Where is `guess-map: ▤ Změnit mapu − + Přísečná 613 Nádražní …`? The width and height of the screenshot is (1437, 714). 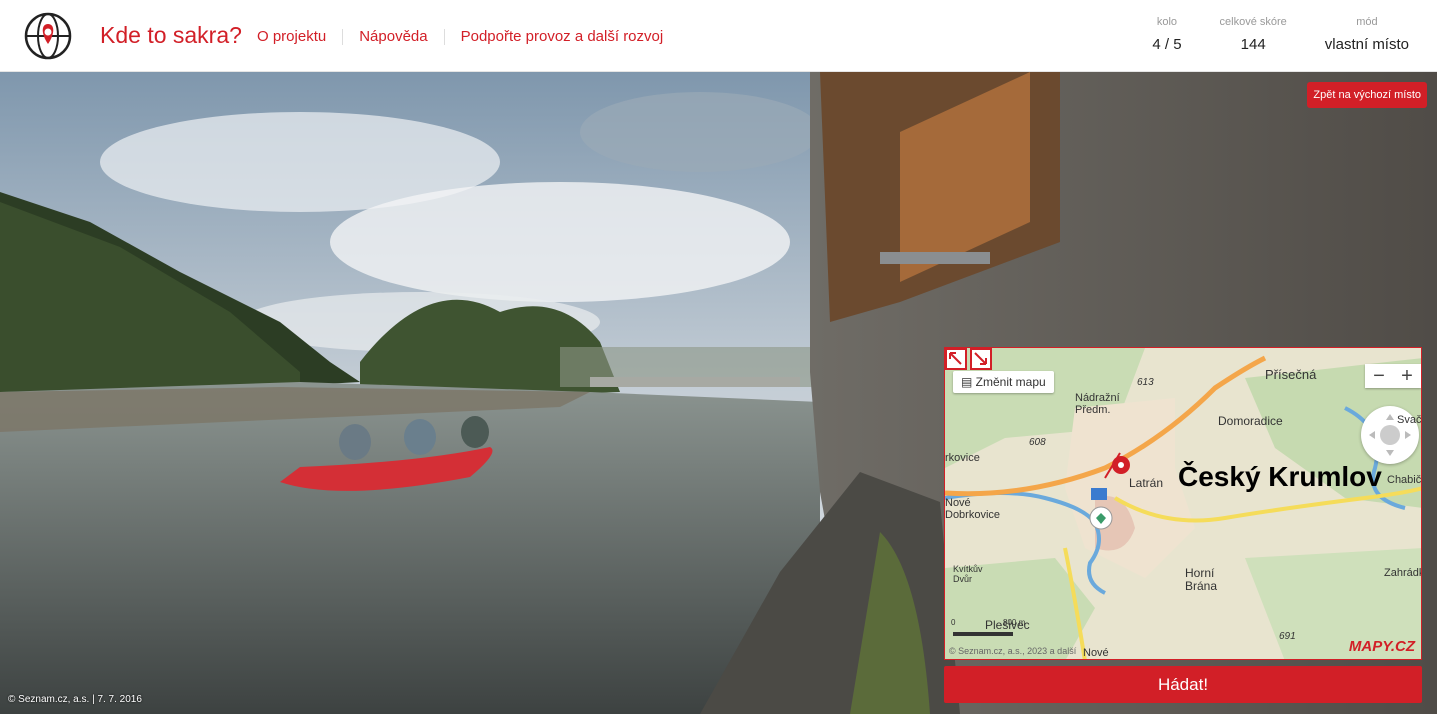
guess-map: ▤ Změnit mapu − + Přísečná 613 Nádražní … is located at coordinates (1183, 503).